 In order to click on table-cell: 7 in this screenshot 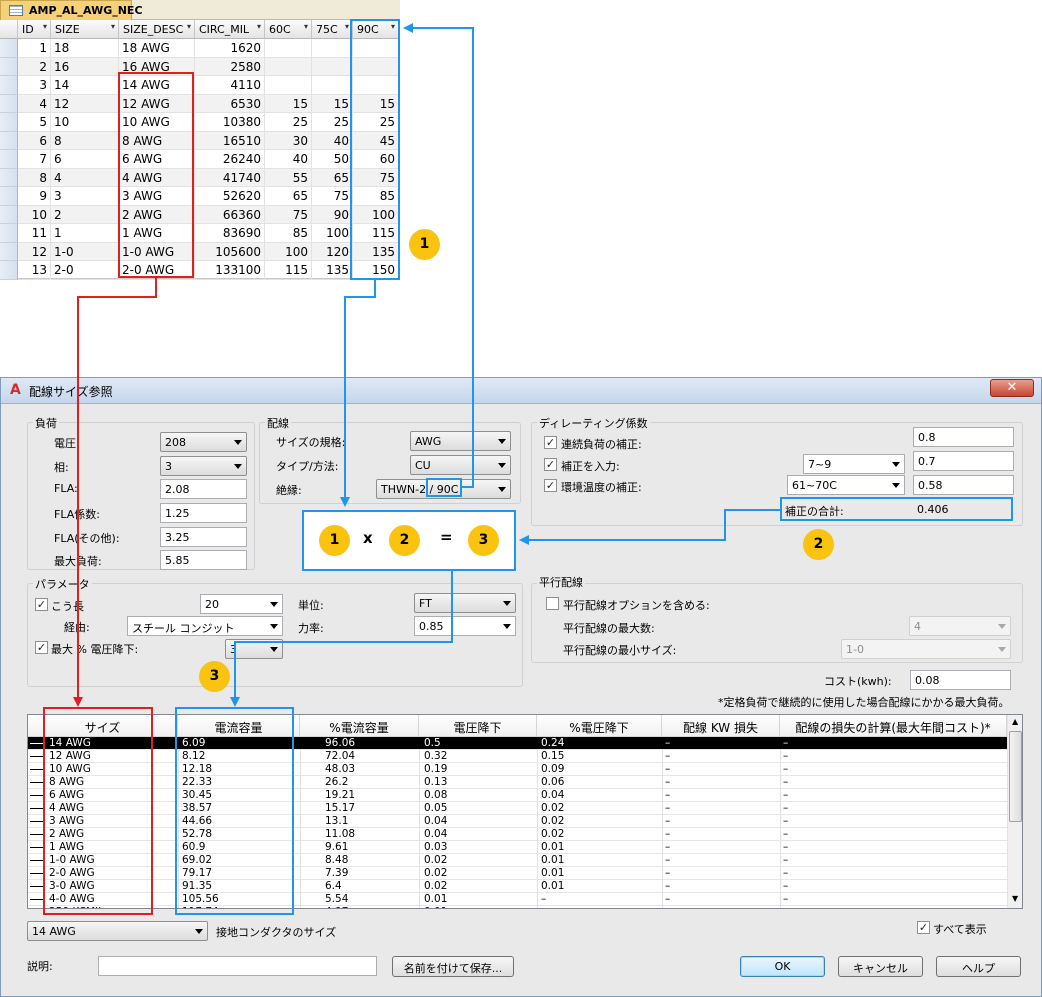, I will do `click(34, 159)`.